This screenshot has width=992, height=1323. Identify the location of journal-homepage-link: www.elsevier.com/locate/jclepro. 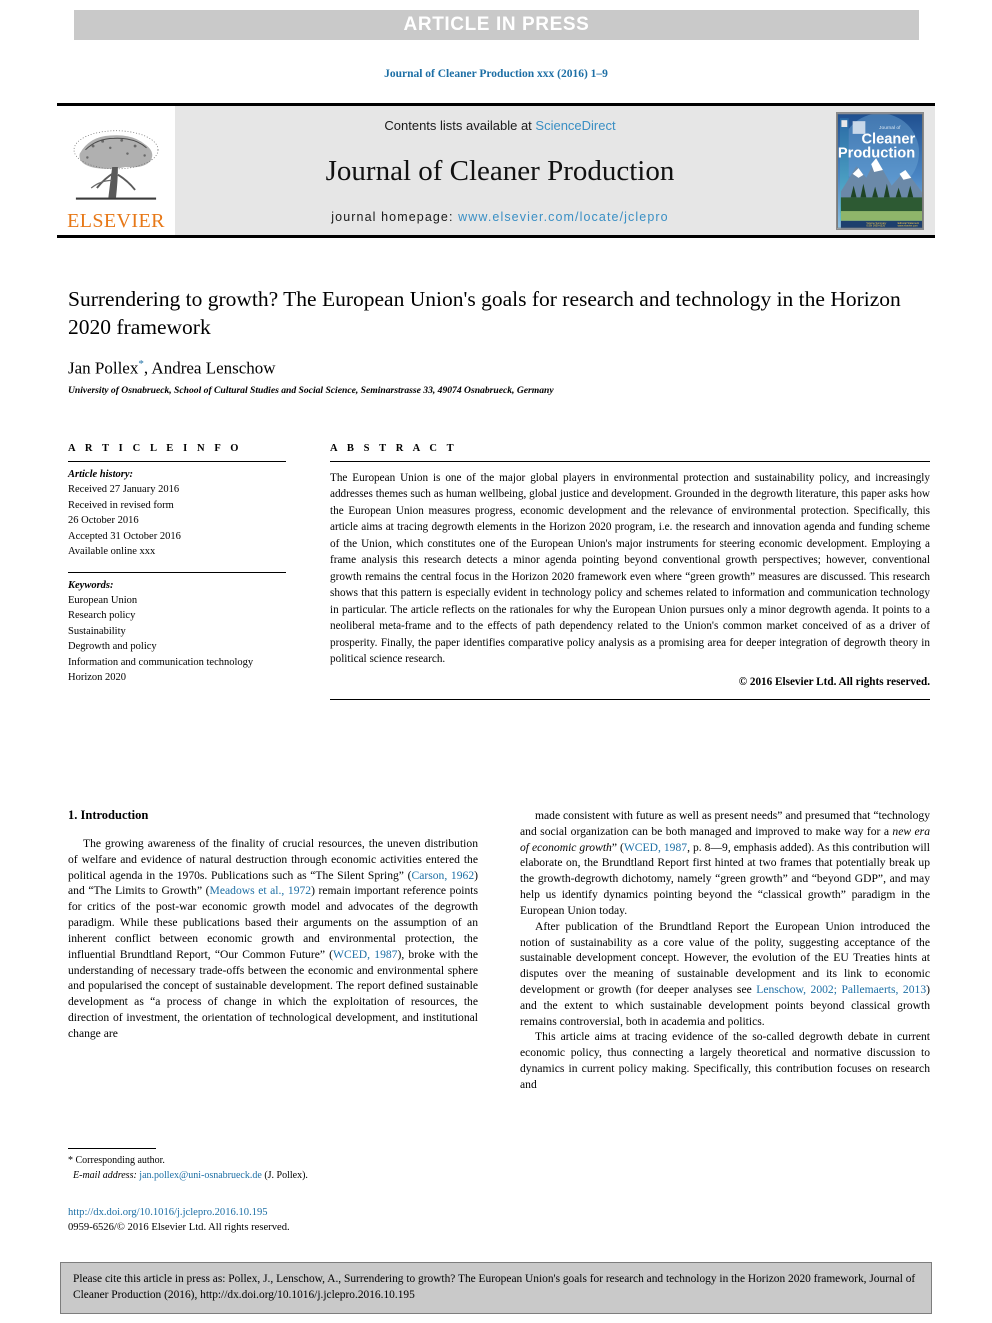
(563, 217).